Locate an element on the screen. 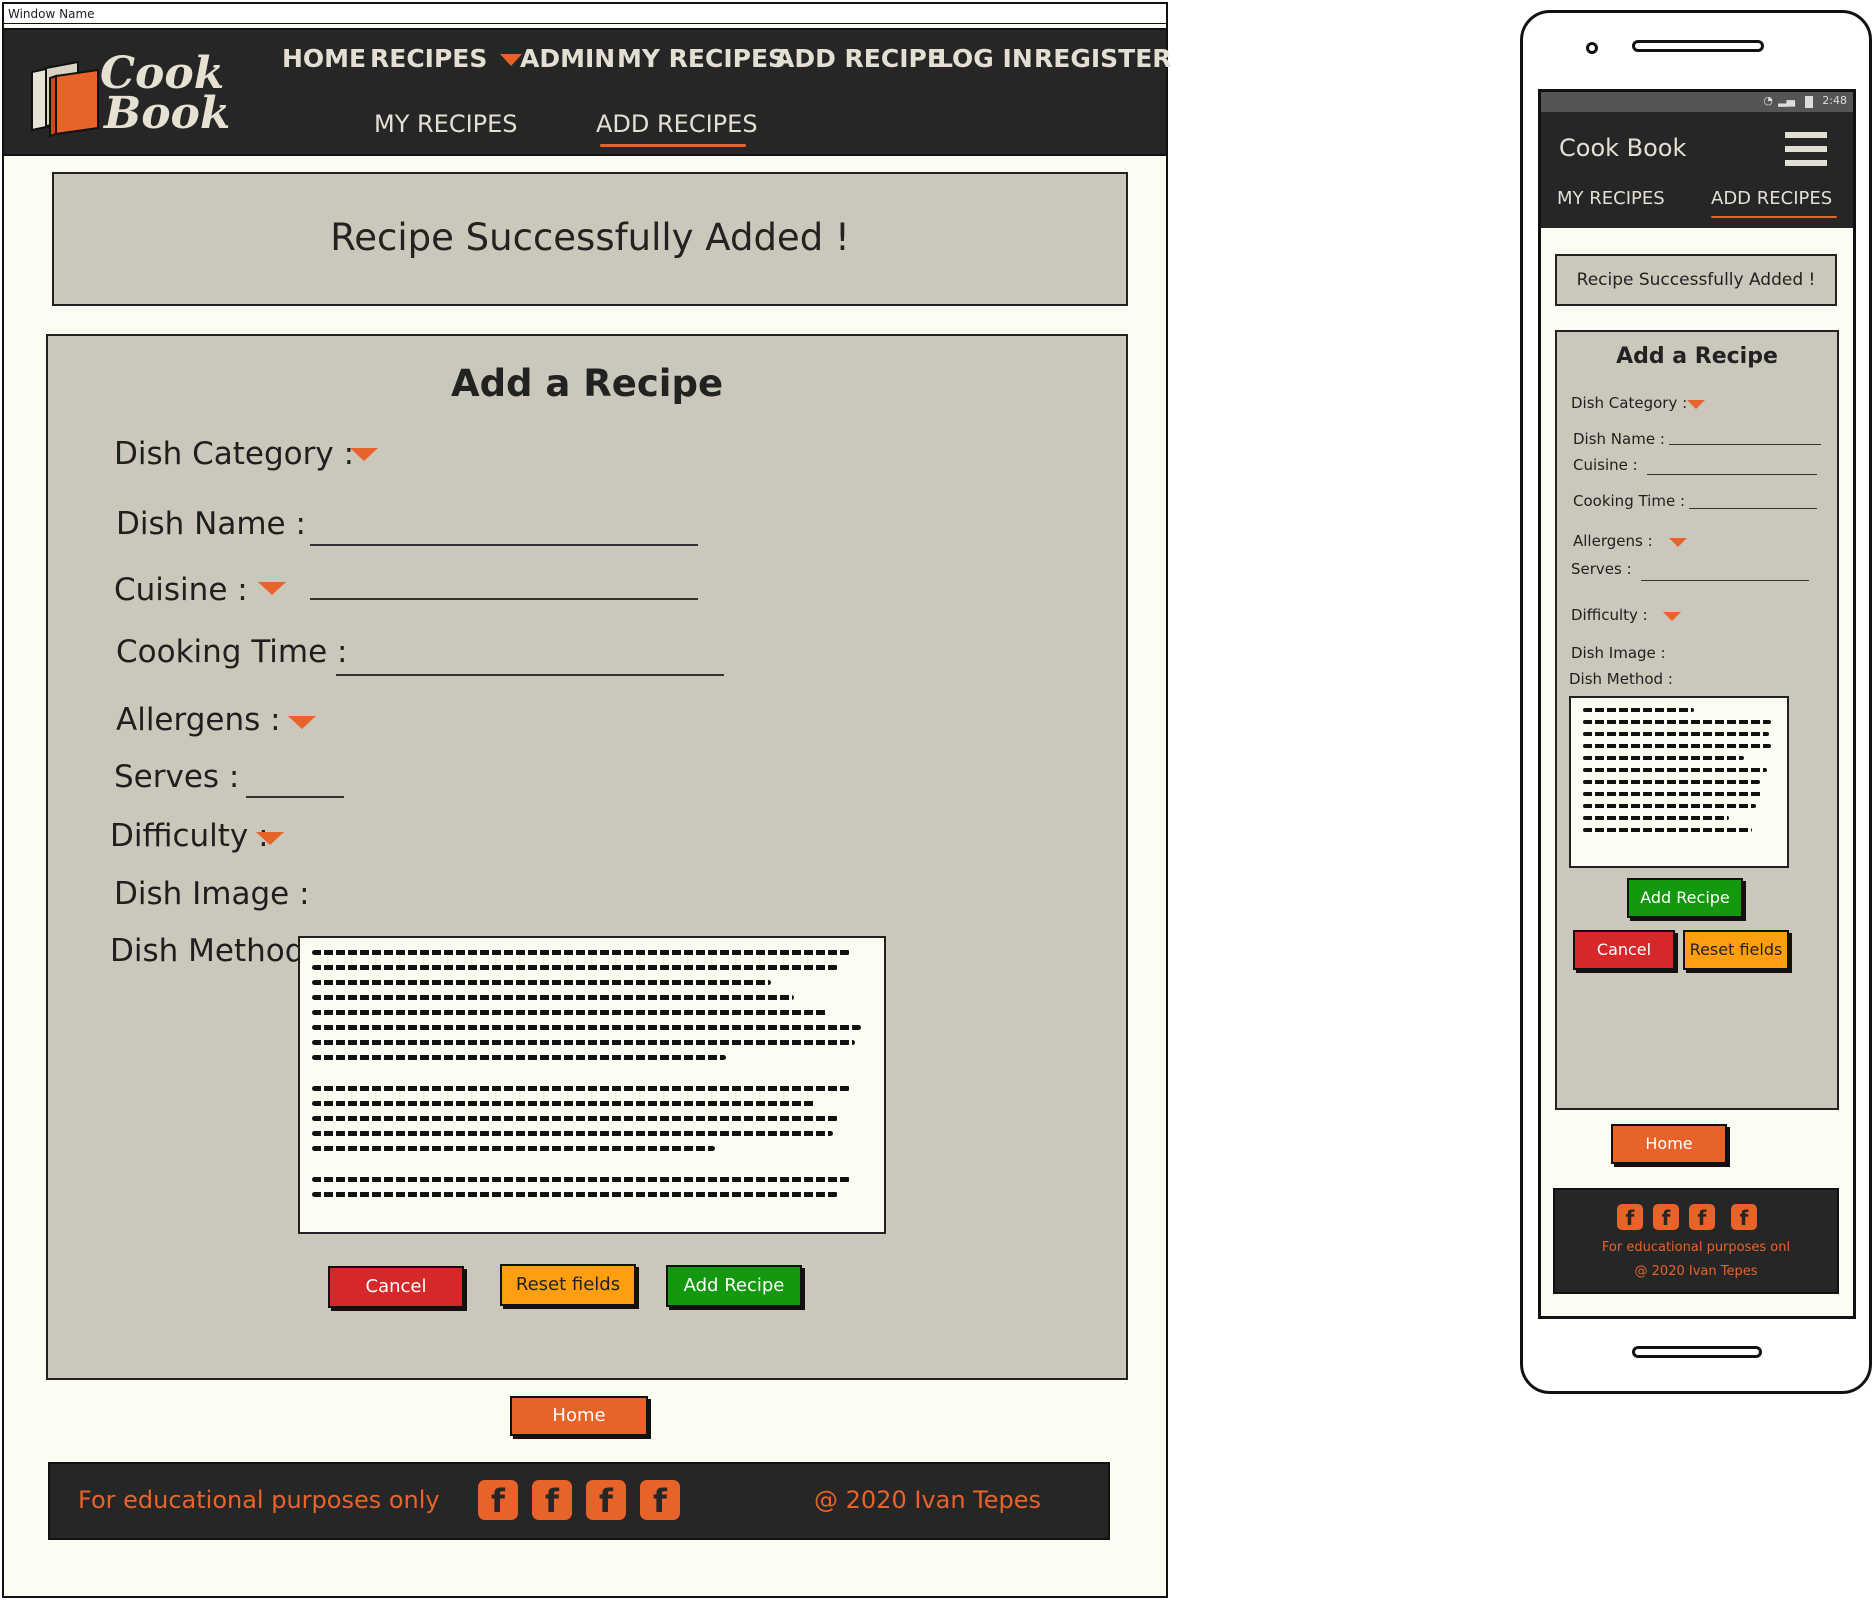 This screenshot has width=1874, height=1600. mobile-brand: Cook Book is located at coordinates (1622, 148).